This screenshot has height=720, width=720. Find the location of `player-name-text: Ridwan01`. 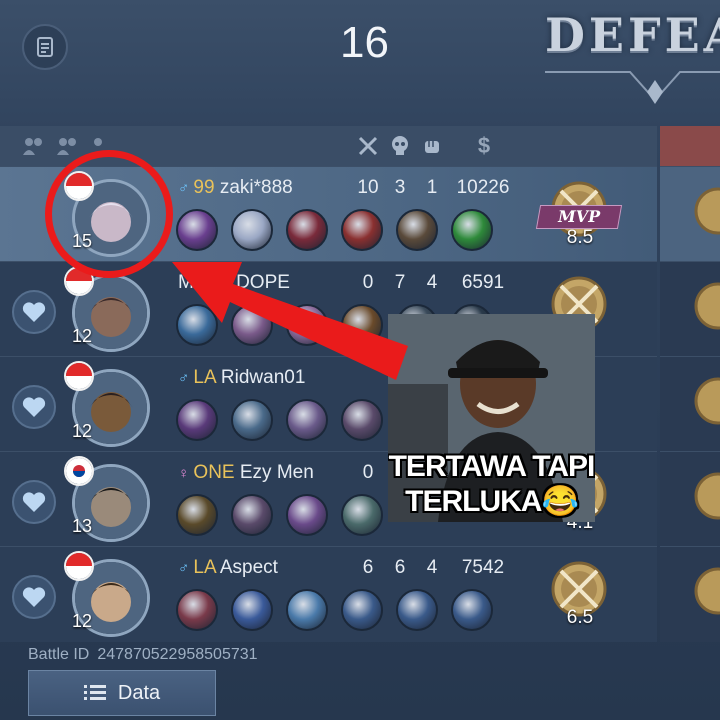

player-name-text: Ridwan01 is located at coordinates (263, 377).